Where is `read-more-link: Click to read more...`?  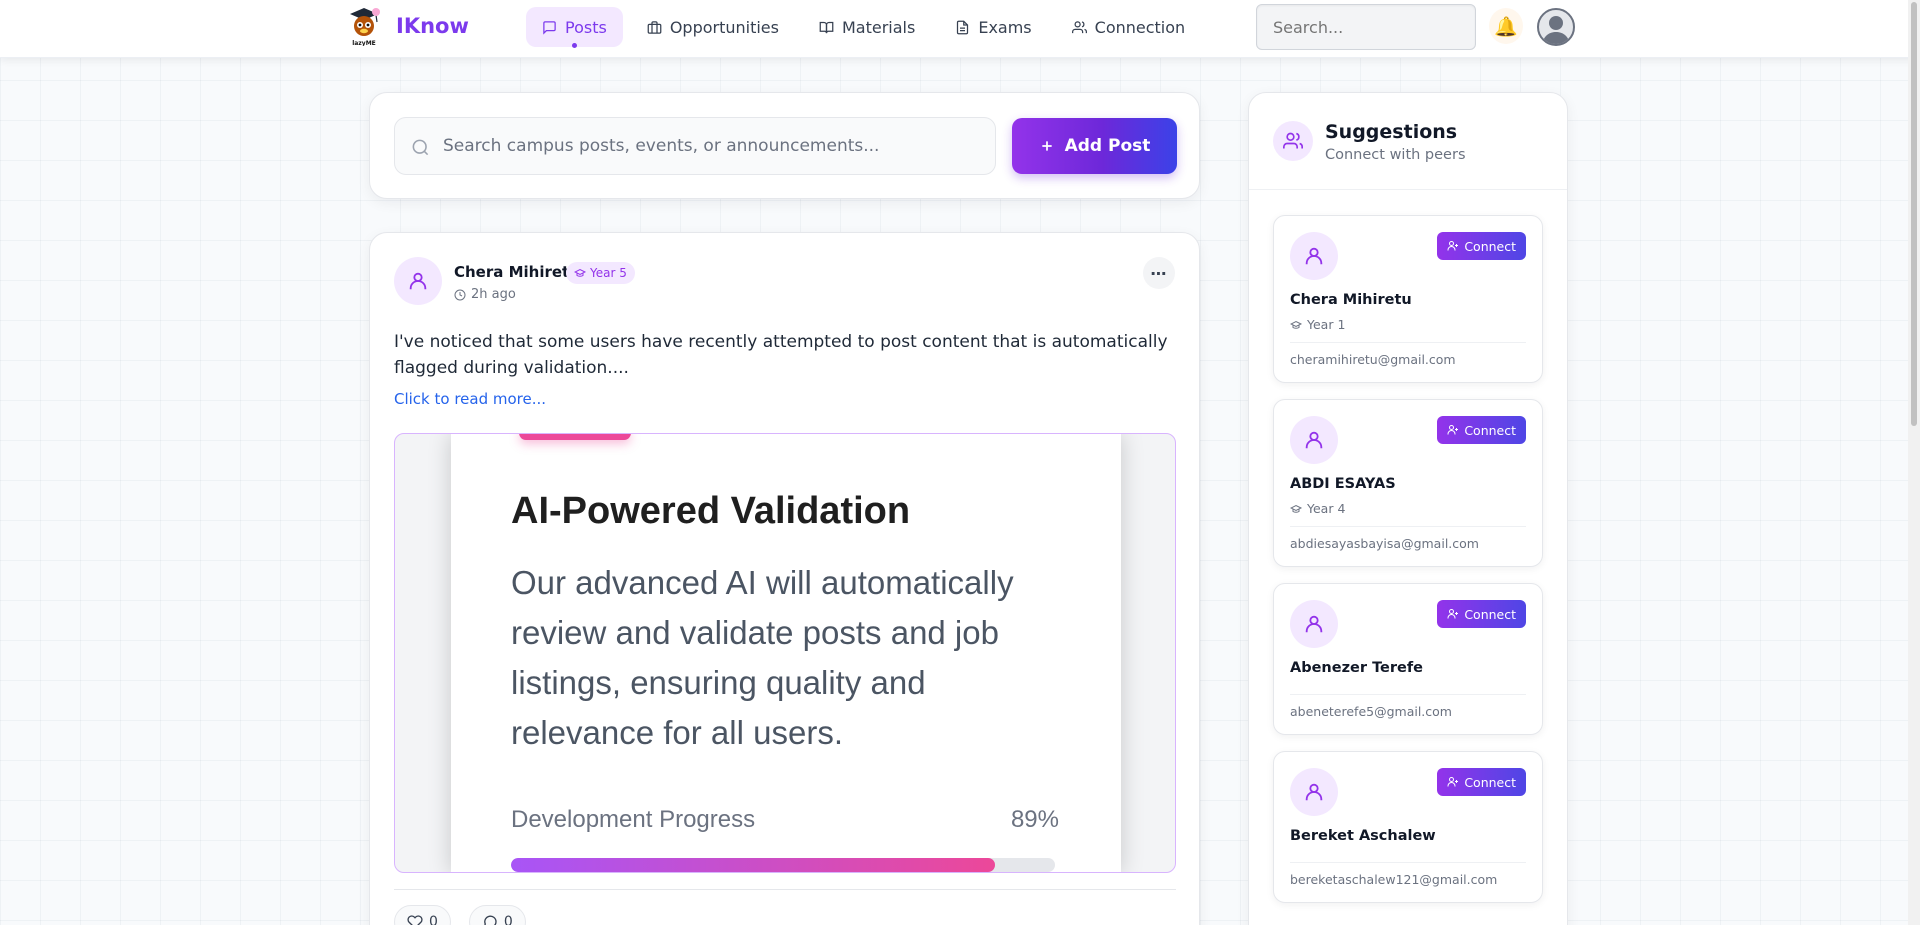
read-more-link: Click to read more... is located at coordinates (470, 399).